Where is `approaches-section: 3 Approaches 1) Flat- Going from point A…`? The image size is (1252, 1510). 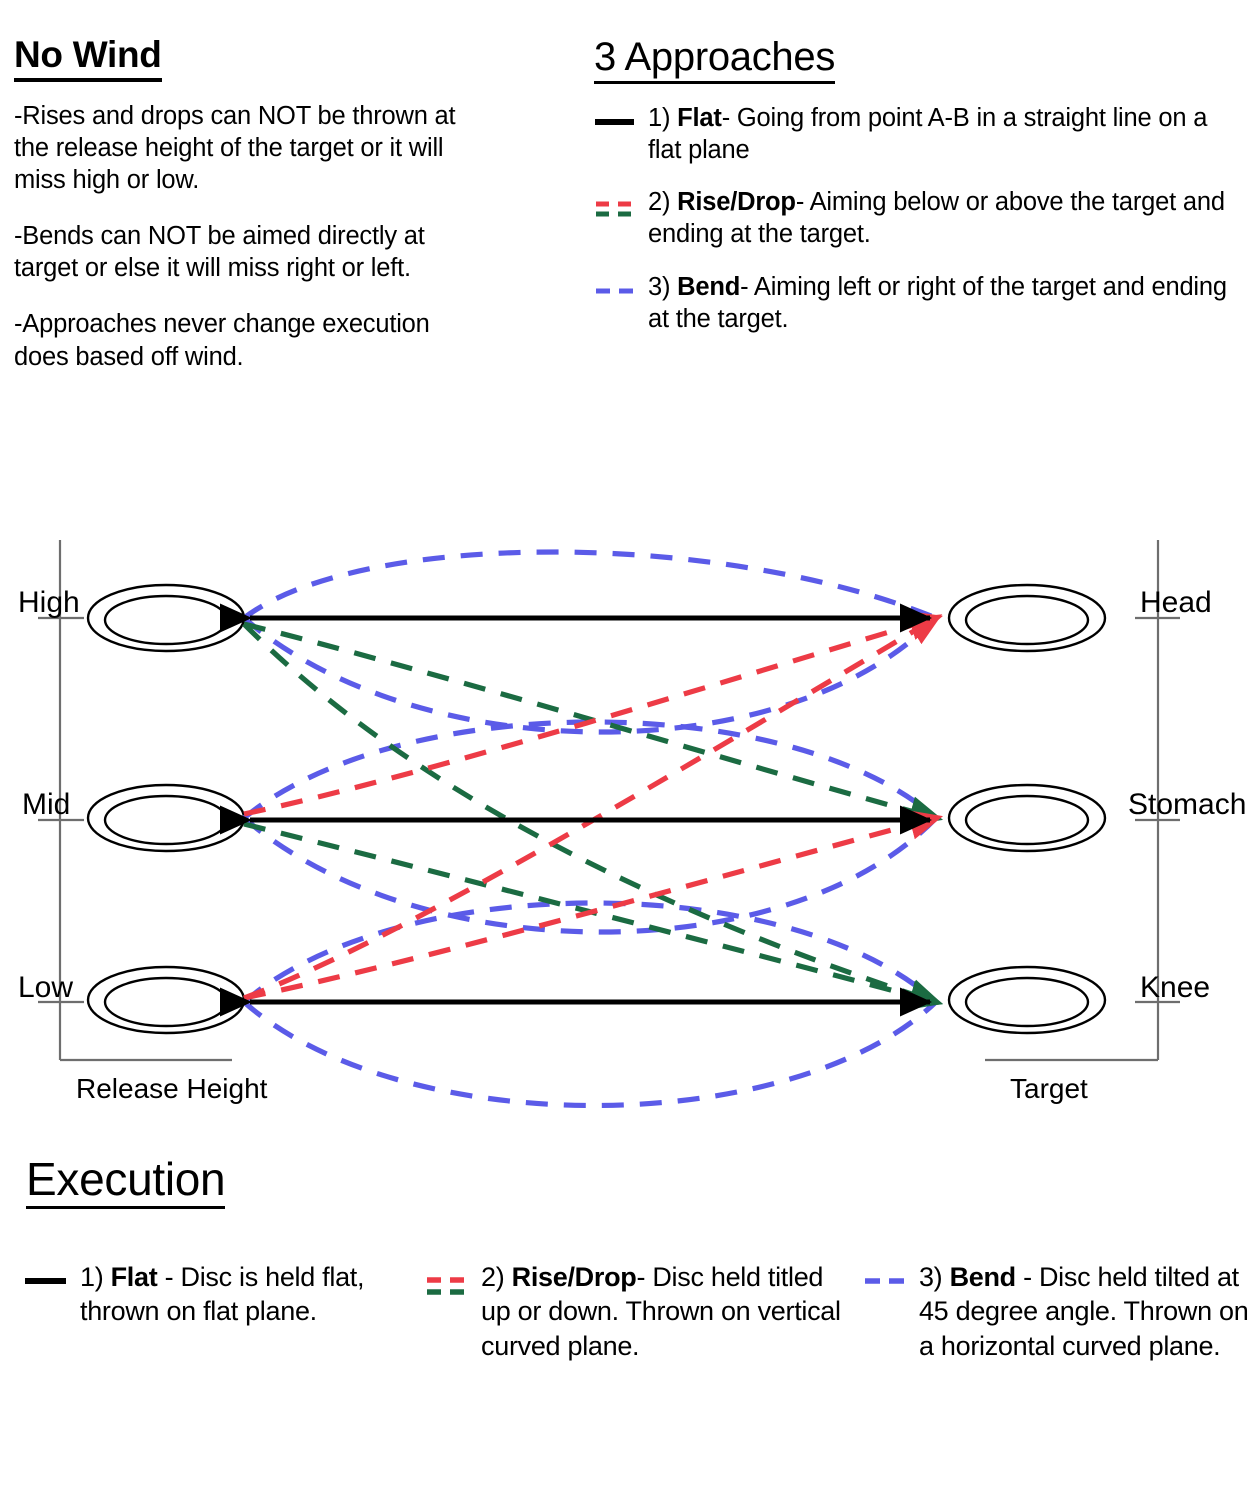
approaches-section: 3 Approaches 1) Flat- Going from point A… is located at coordinates (919, 185).